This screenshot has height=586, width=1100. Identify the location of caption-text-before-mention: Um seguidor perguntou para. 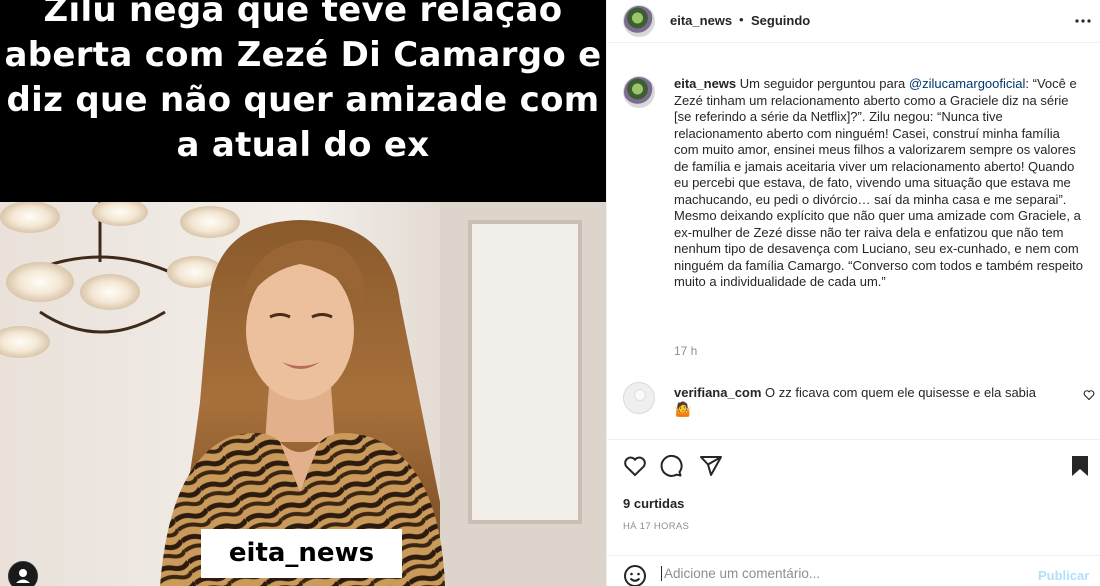
(822, 83).